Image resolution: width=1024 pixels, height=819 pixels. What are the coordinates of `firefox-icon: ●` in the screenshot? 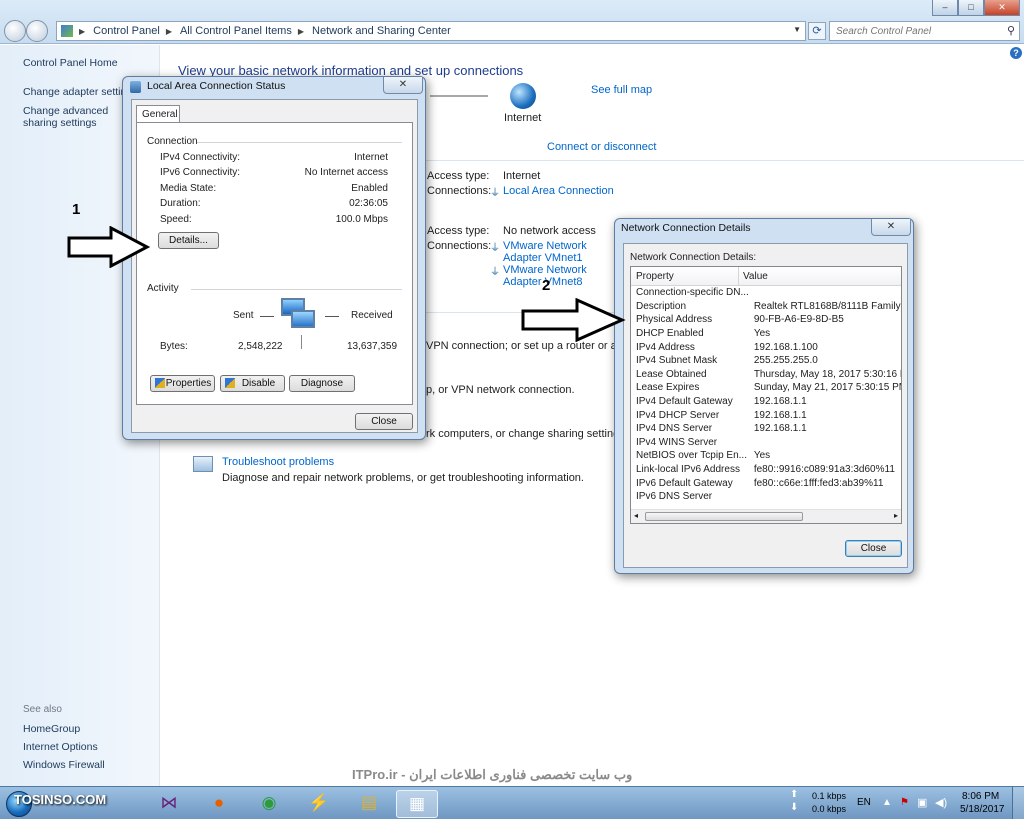 It's located at (219, 804).